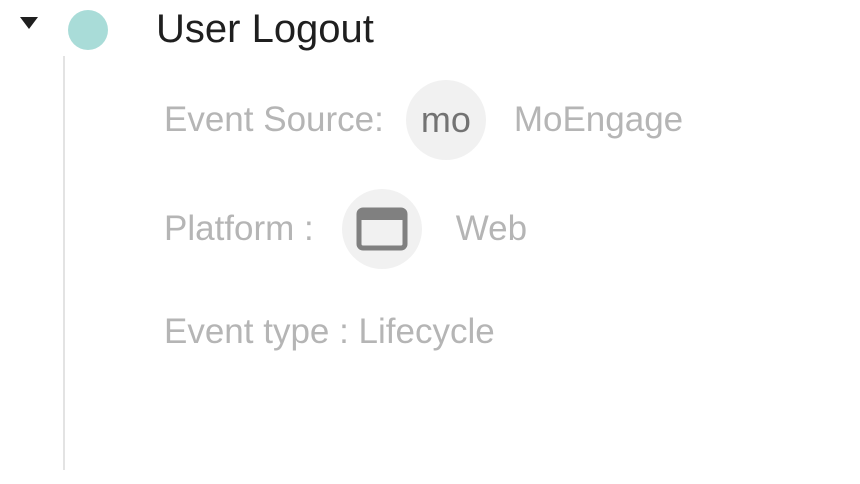 The width and height of the screenshot is (860, 484). Describe the element at coordinates (491, 228) in the screenshot. I see `platform-value: Web` at that location.